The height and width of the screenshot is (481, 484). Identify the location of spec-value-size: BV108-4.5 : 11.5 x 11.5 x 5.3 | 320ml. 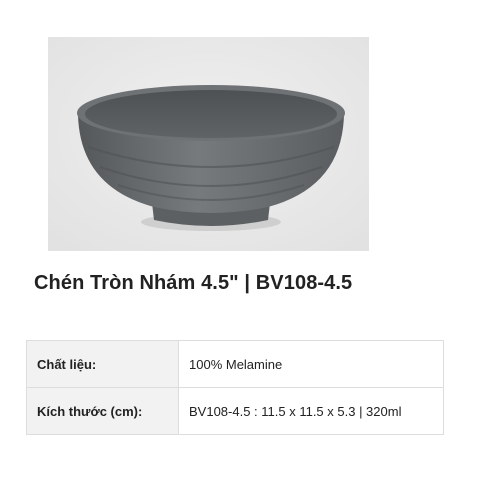
(311, 411).